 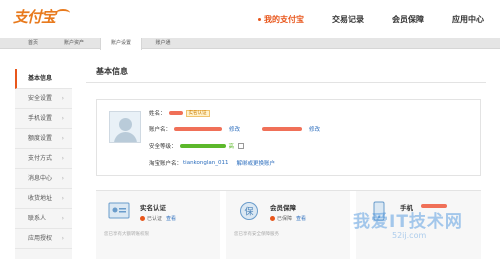 I want to click on subnav-assets: 账户资产, so click(x=74, y=43).